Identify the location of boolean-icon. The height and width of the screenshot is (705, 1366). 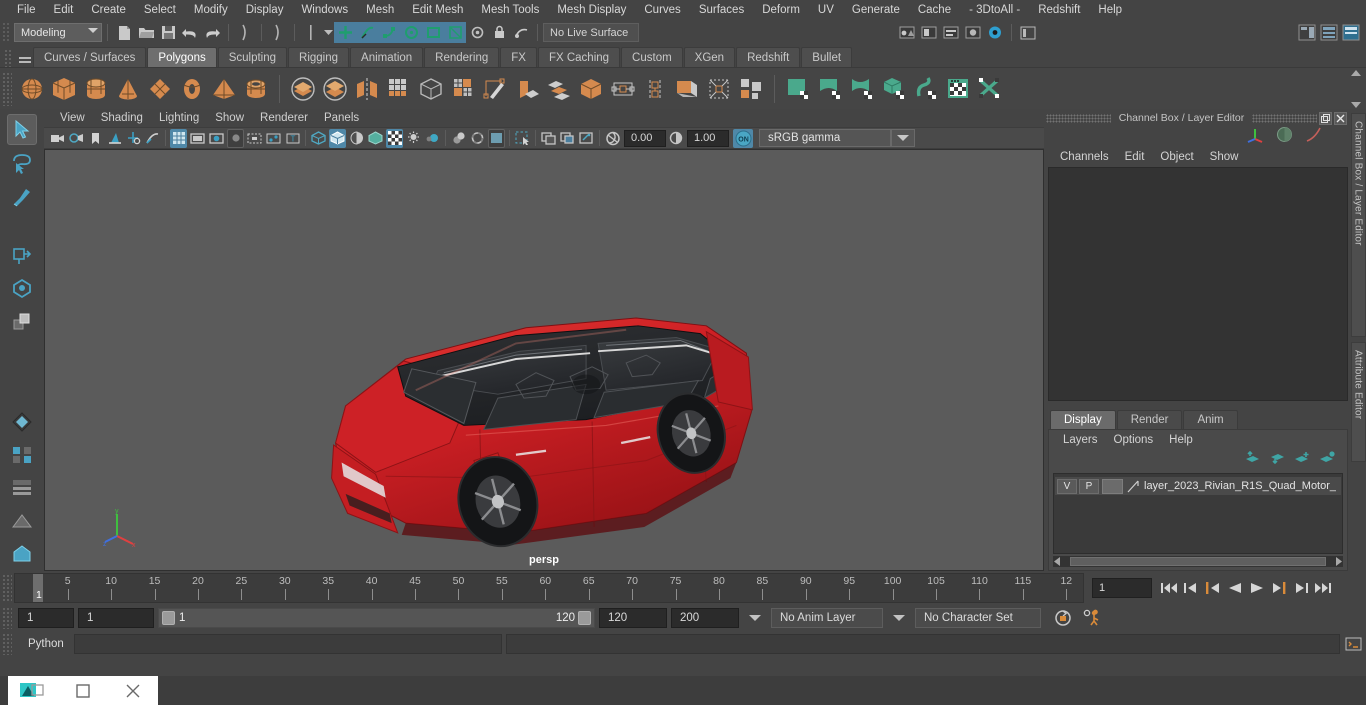
(431, 89).